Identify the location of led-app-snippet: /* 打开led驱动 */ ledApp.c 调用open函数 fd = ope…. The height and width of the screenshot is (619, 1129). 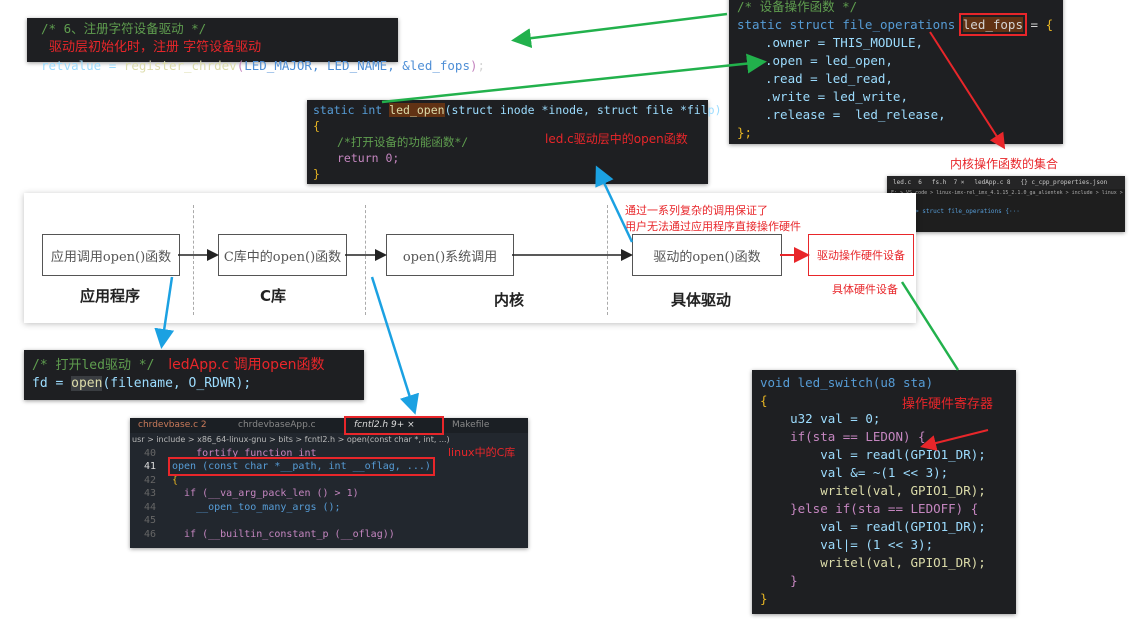
(194, 375).